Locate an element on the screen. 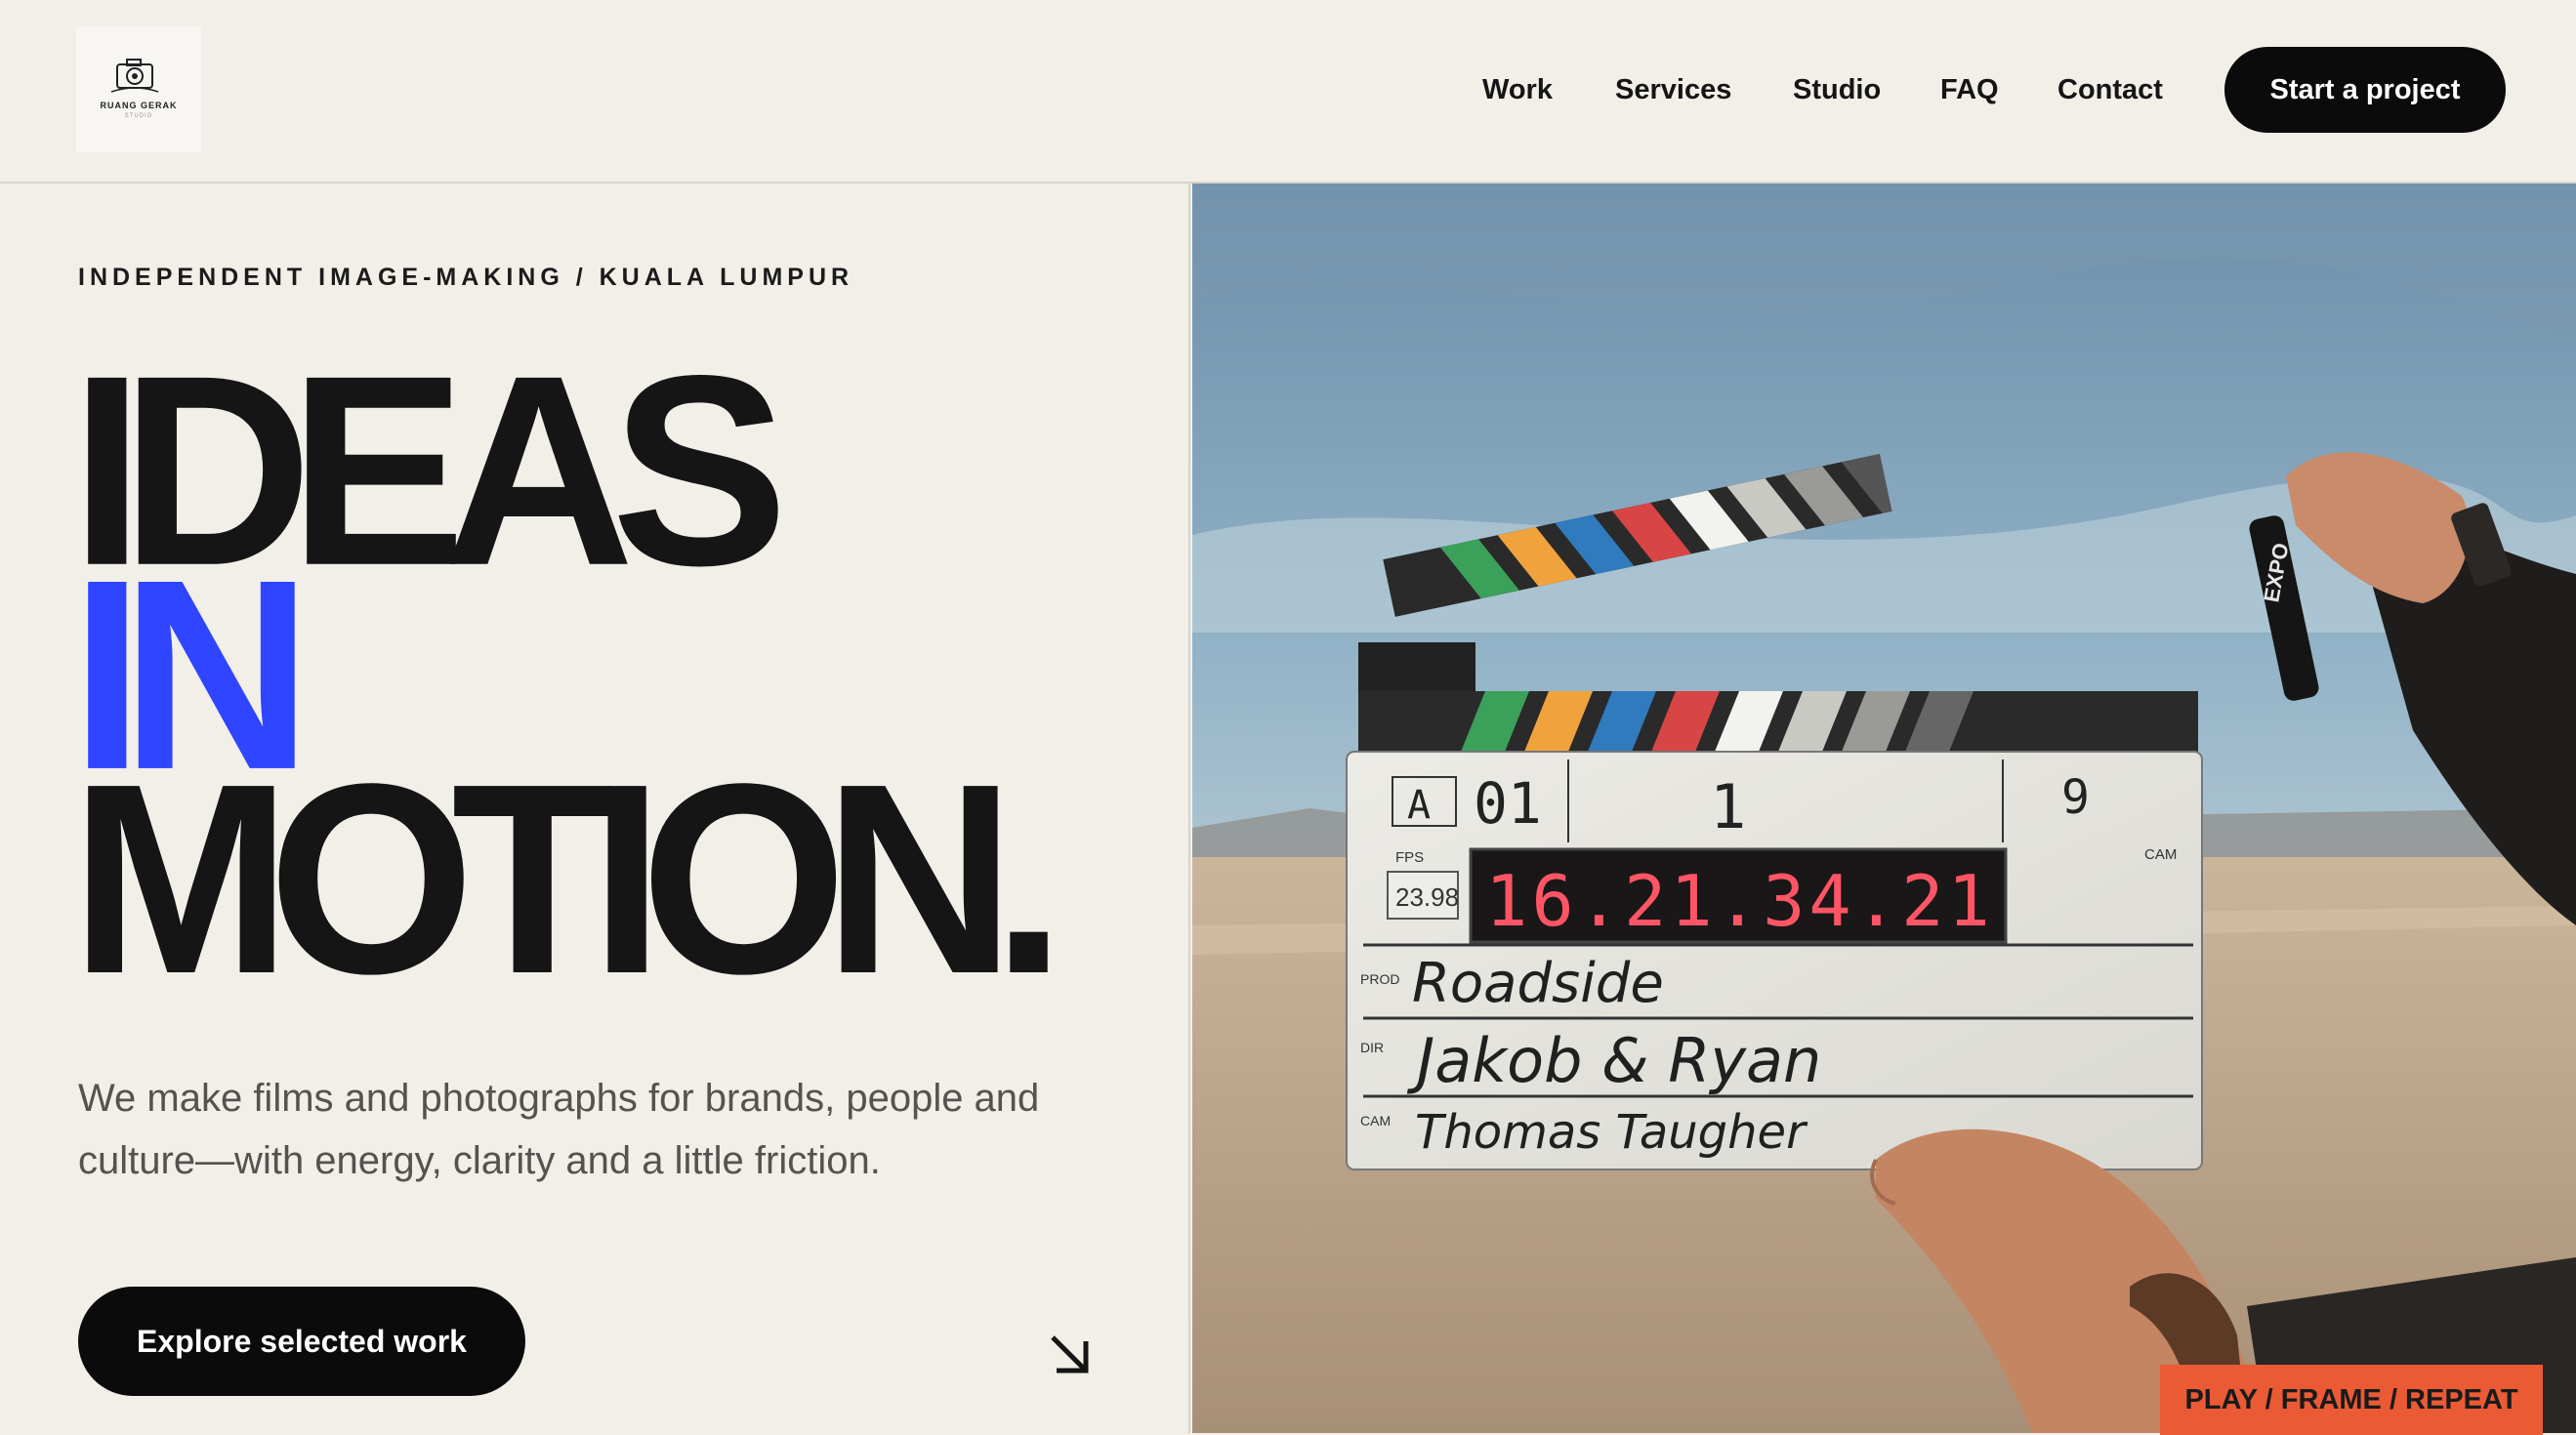 Image resolution: width=2576 pixels, height=1435 pixels. camera-icon is located at coordinates (134, 76).